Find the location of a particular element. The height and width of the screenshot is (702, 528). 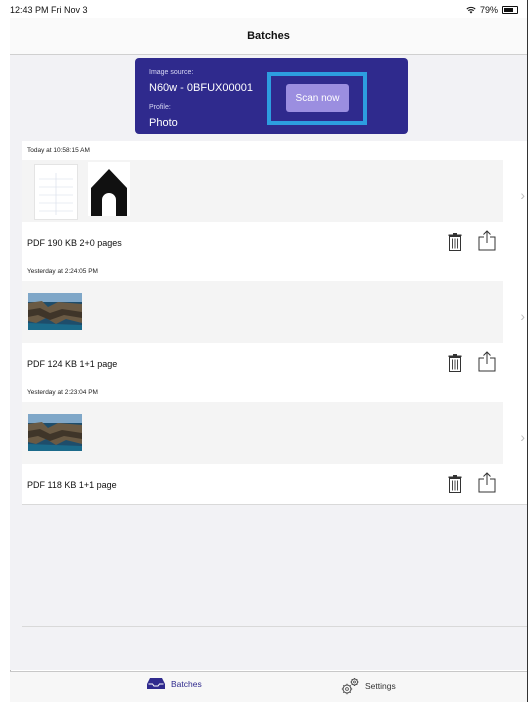

tray-icon is located at coordinates (156, 683).